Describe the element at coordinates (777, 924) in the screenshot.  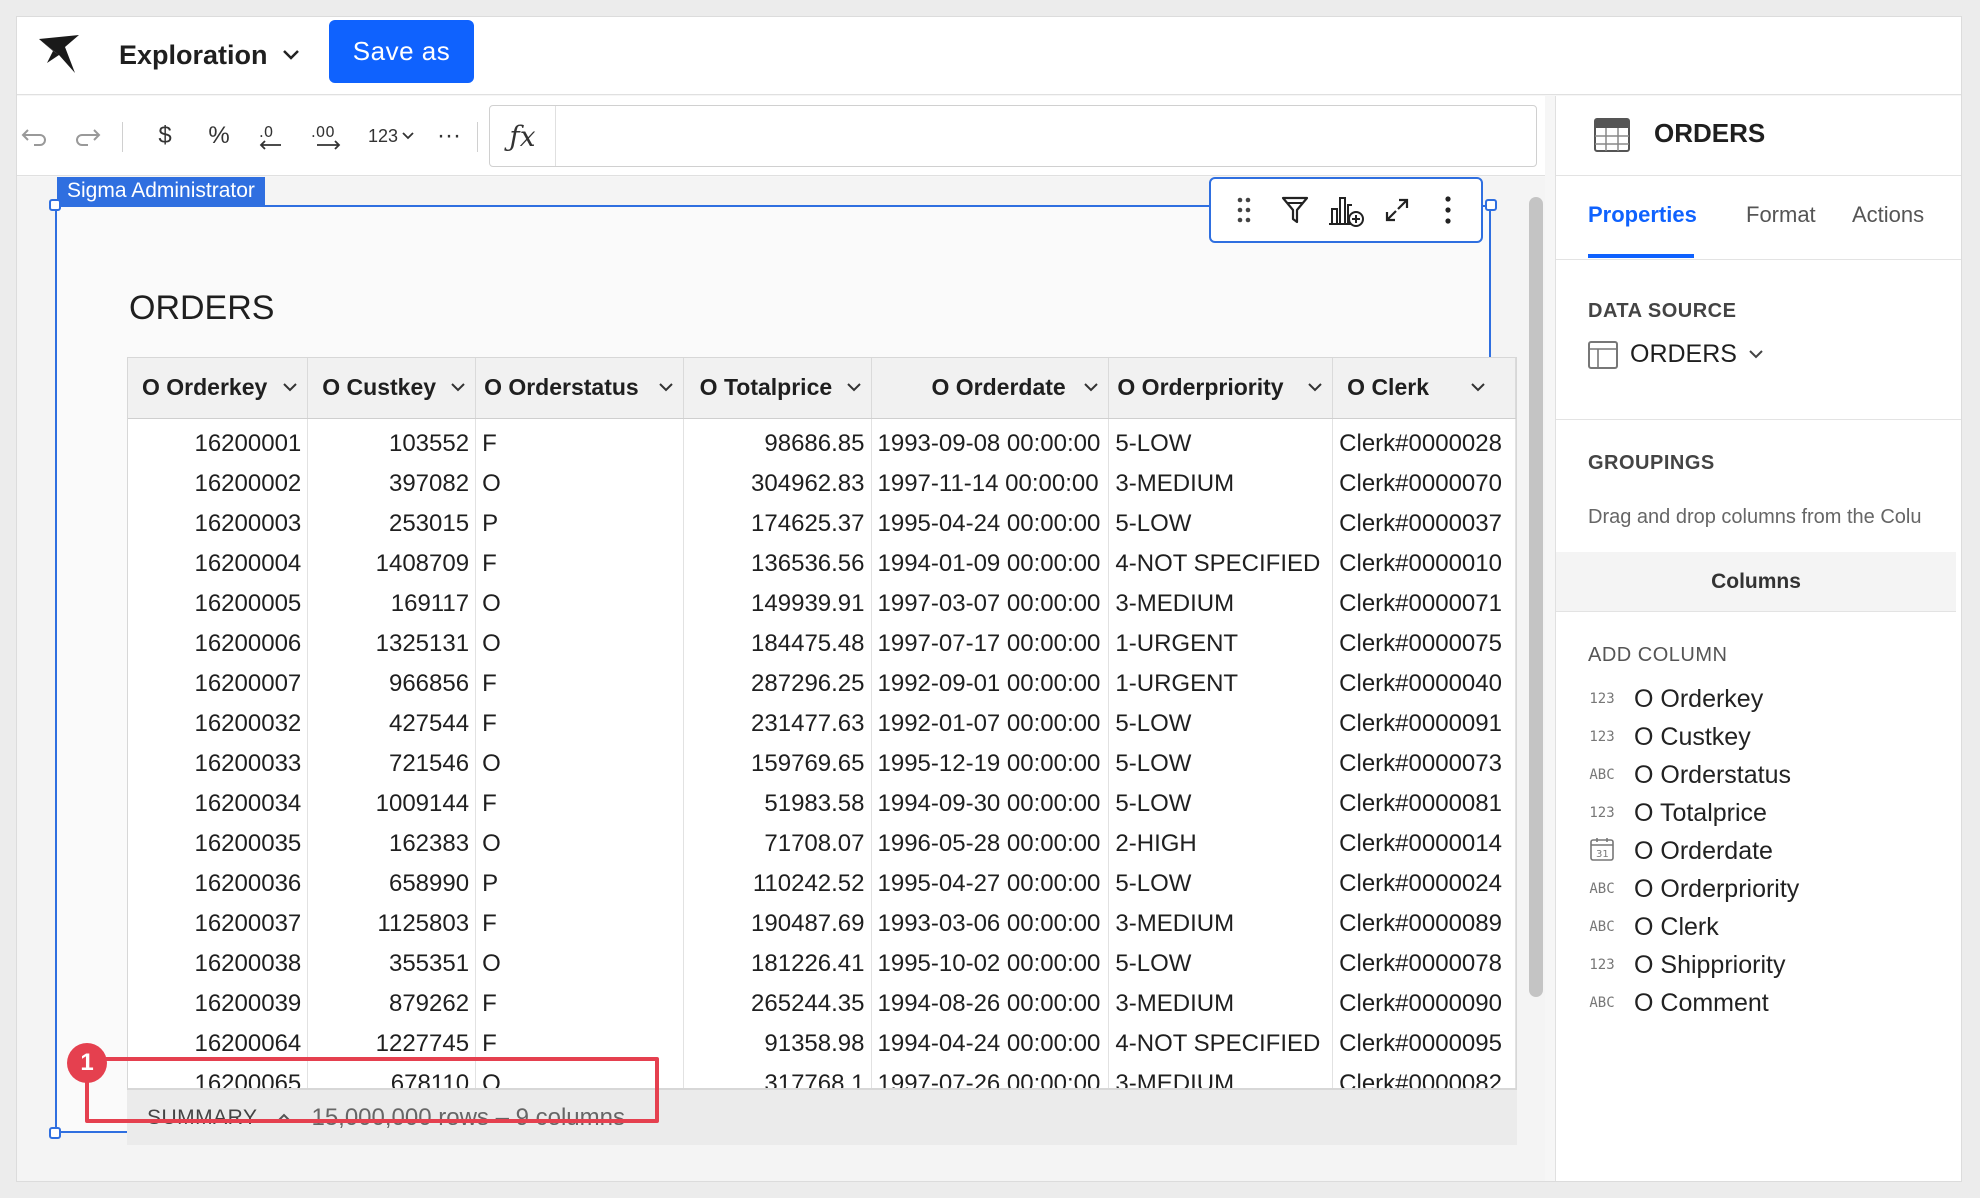
I see `table-cell: 190487.69` at that location.